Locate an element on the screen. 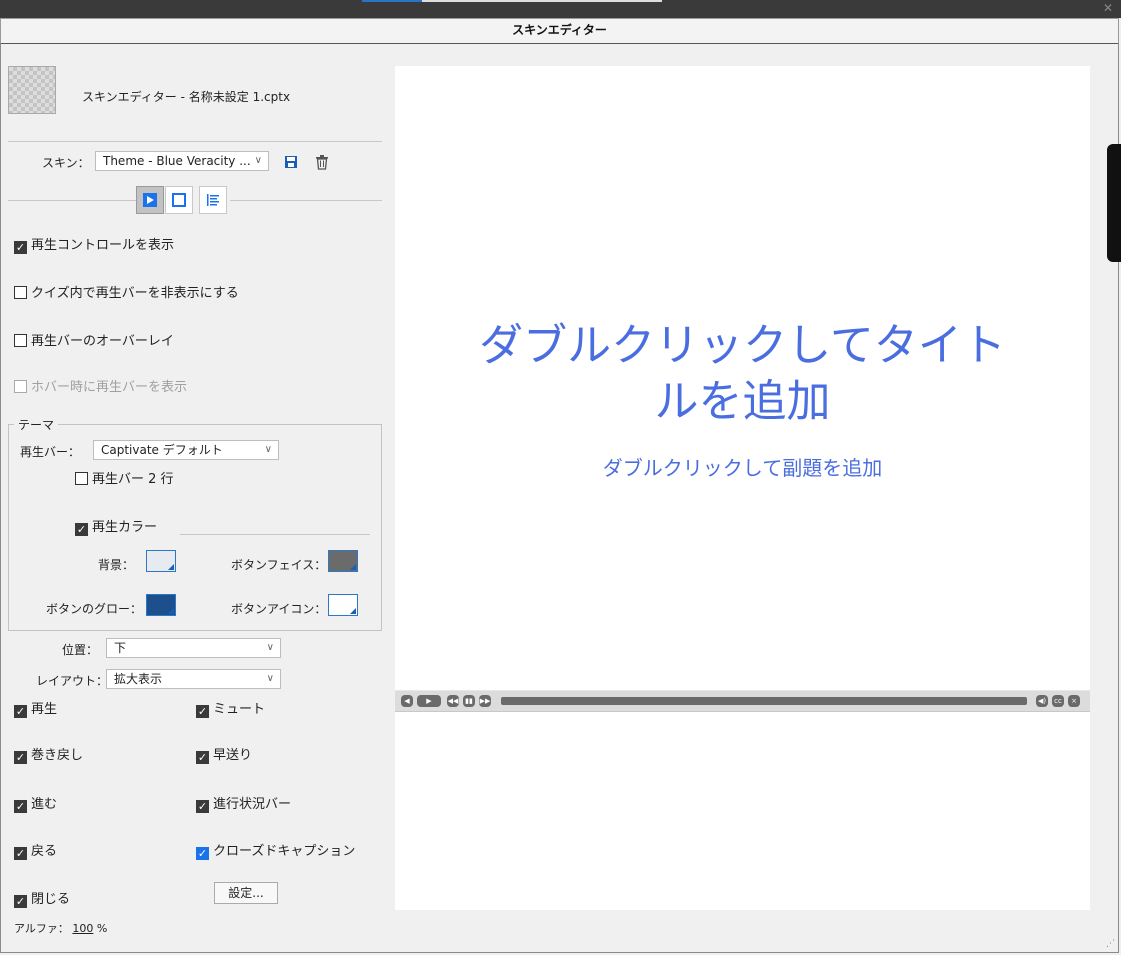  square-outline-icon is located at coordinates (179, 200).